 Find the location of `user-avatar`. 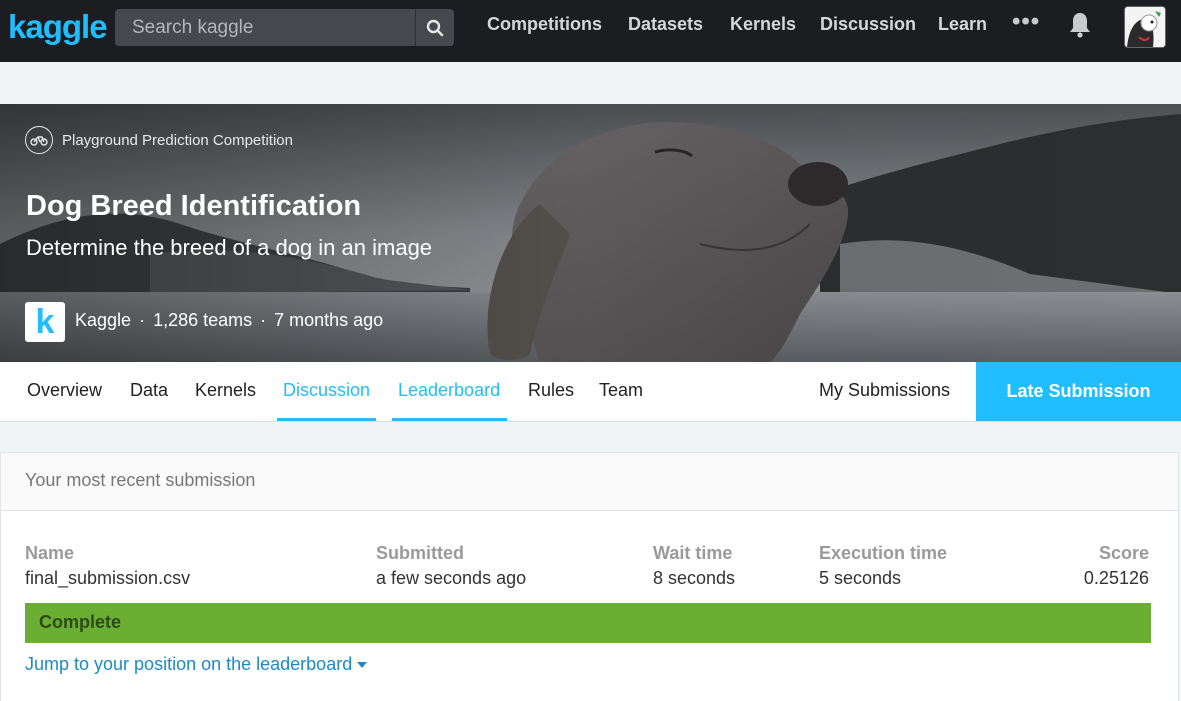

user-avatar is located at coordinates (1145, 27).